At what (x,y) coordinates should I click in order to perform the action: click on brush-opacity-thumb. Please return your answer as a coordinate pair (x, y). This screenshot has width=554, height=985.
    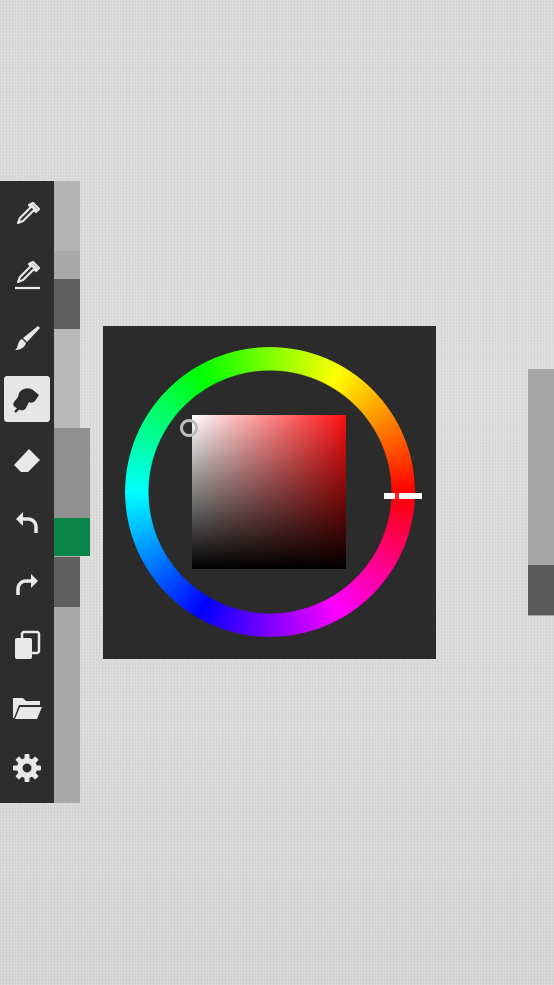
    Looking at the image, I should click on (67, 582).